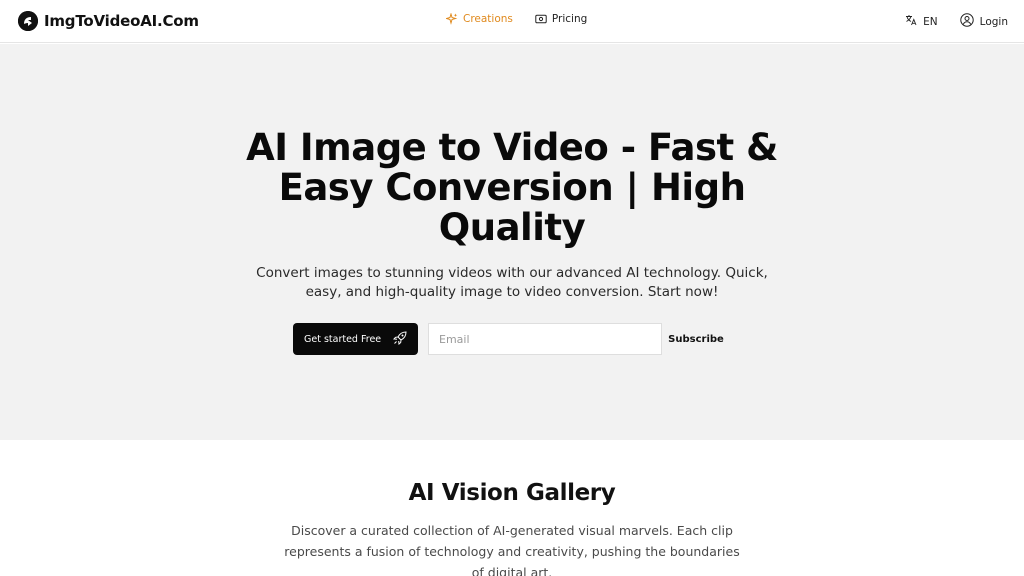 Image resolution: width=1024 pixels, height=576 pixels. I want to click on get-started-label: Get started Free, so click(343, 339).